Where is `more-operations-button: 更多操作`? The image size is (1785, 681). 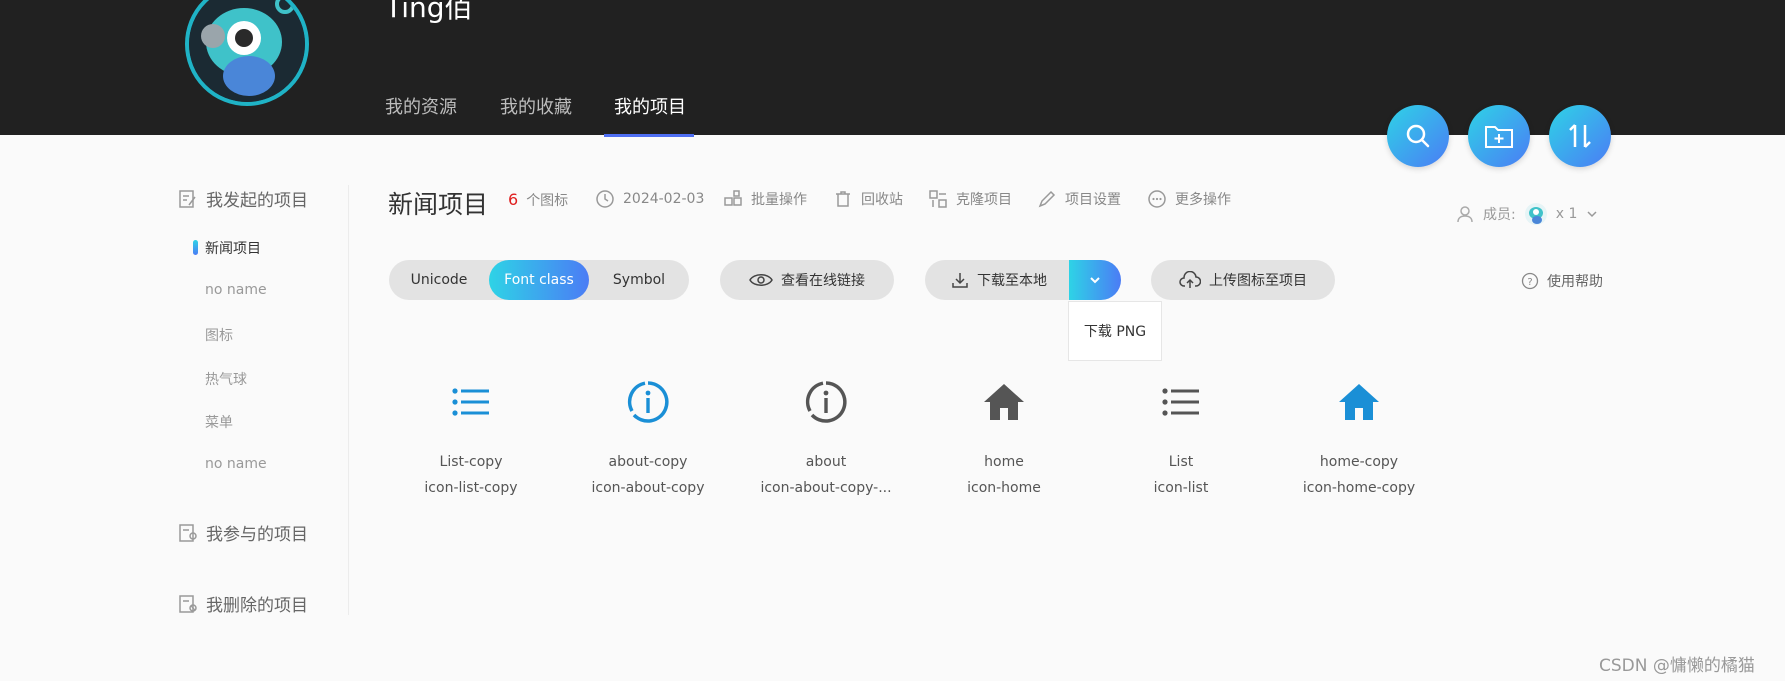 more-operations-button: 更多操作 is located at coordinates (1189, 199).